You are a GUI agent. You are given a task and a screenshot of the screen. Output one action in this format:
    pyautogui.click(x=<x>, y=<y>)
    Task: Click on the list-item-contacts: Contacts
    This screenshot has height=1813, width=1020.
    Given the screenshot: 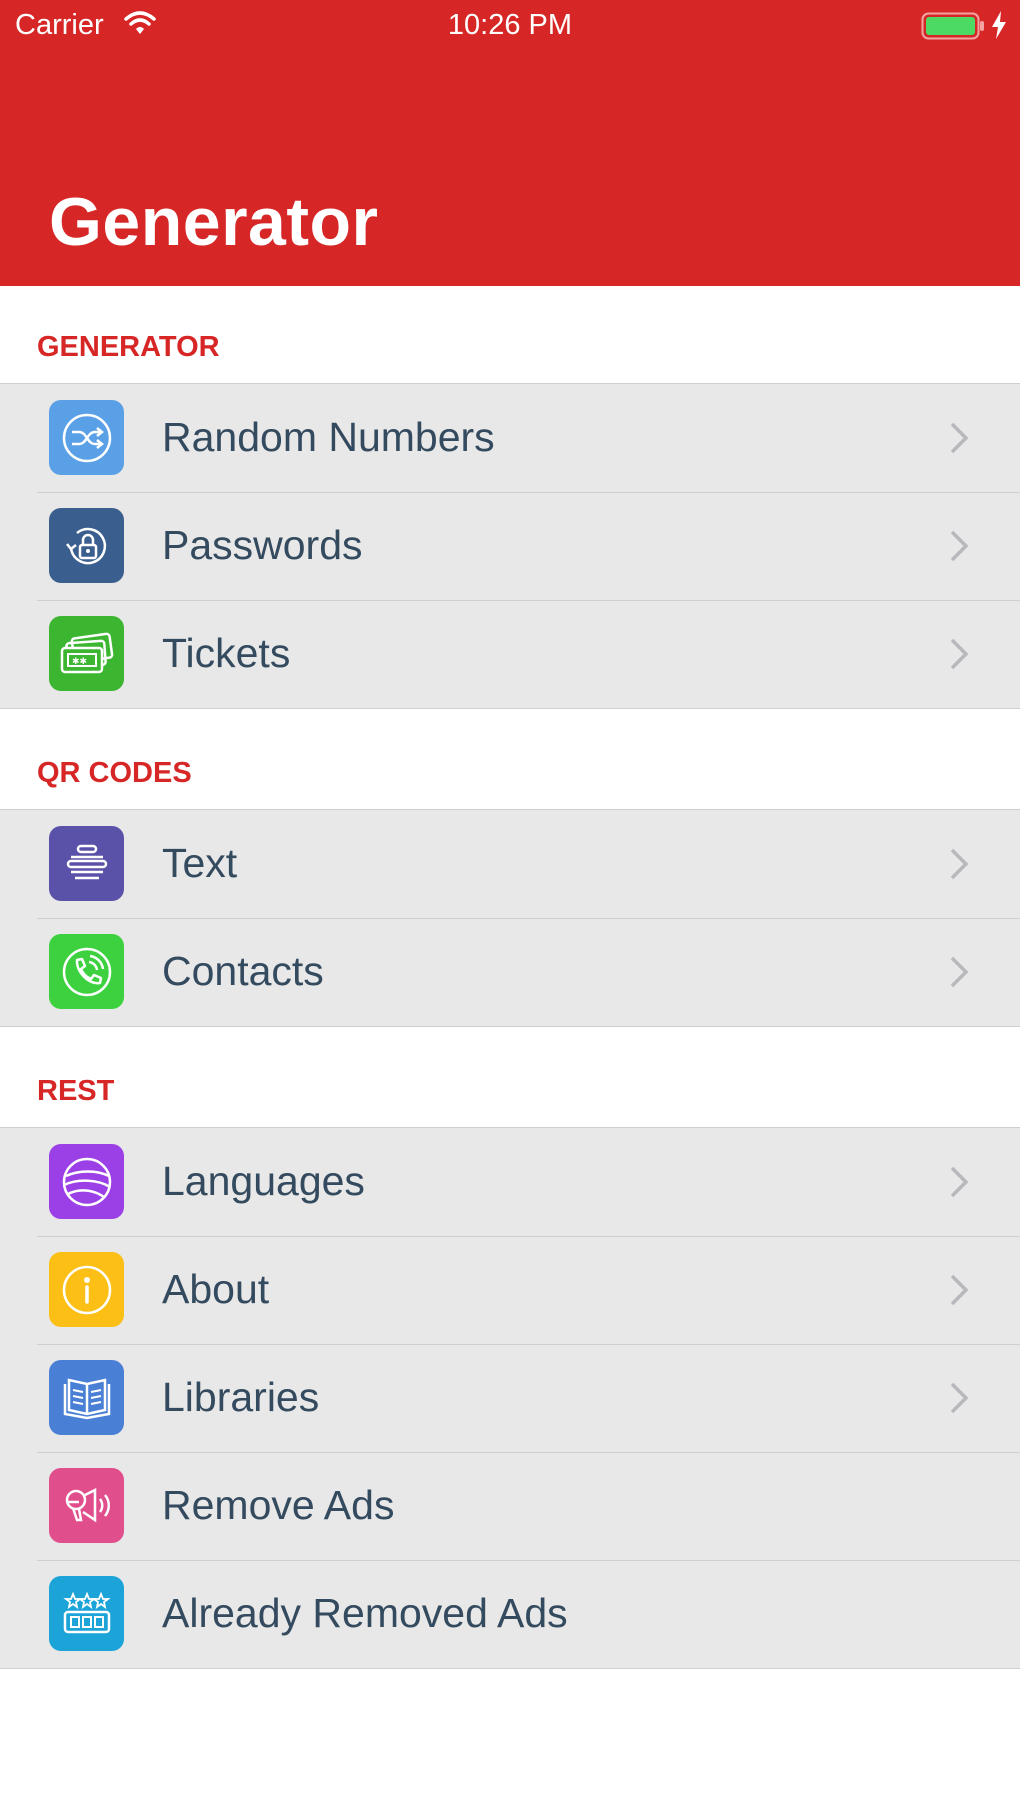 What is the action you would take?
    pyautogui.click(x=510, y=972)
    